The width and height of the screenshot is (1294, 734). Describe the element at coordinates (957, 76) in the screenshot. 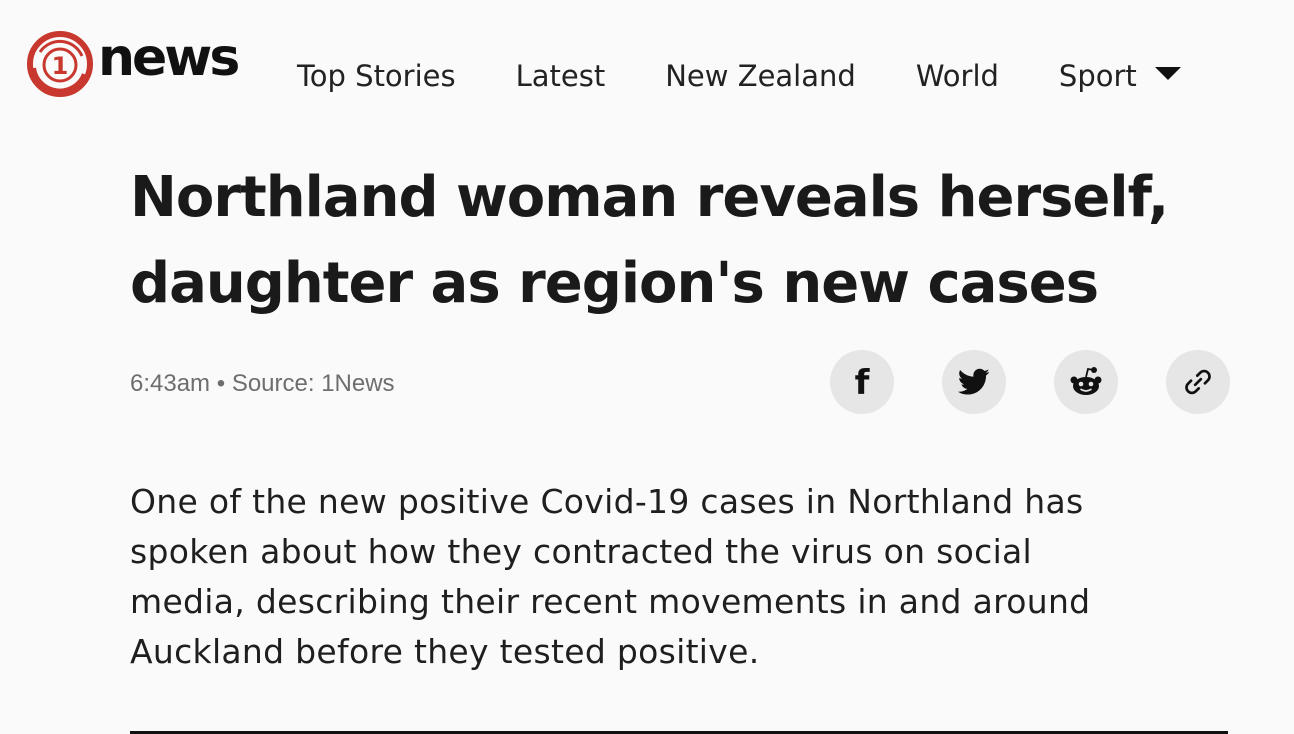

I see `nav-world: World` at that location.